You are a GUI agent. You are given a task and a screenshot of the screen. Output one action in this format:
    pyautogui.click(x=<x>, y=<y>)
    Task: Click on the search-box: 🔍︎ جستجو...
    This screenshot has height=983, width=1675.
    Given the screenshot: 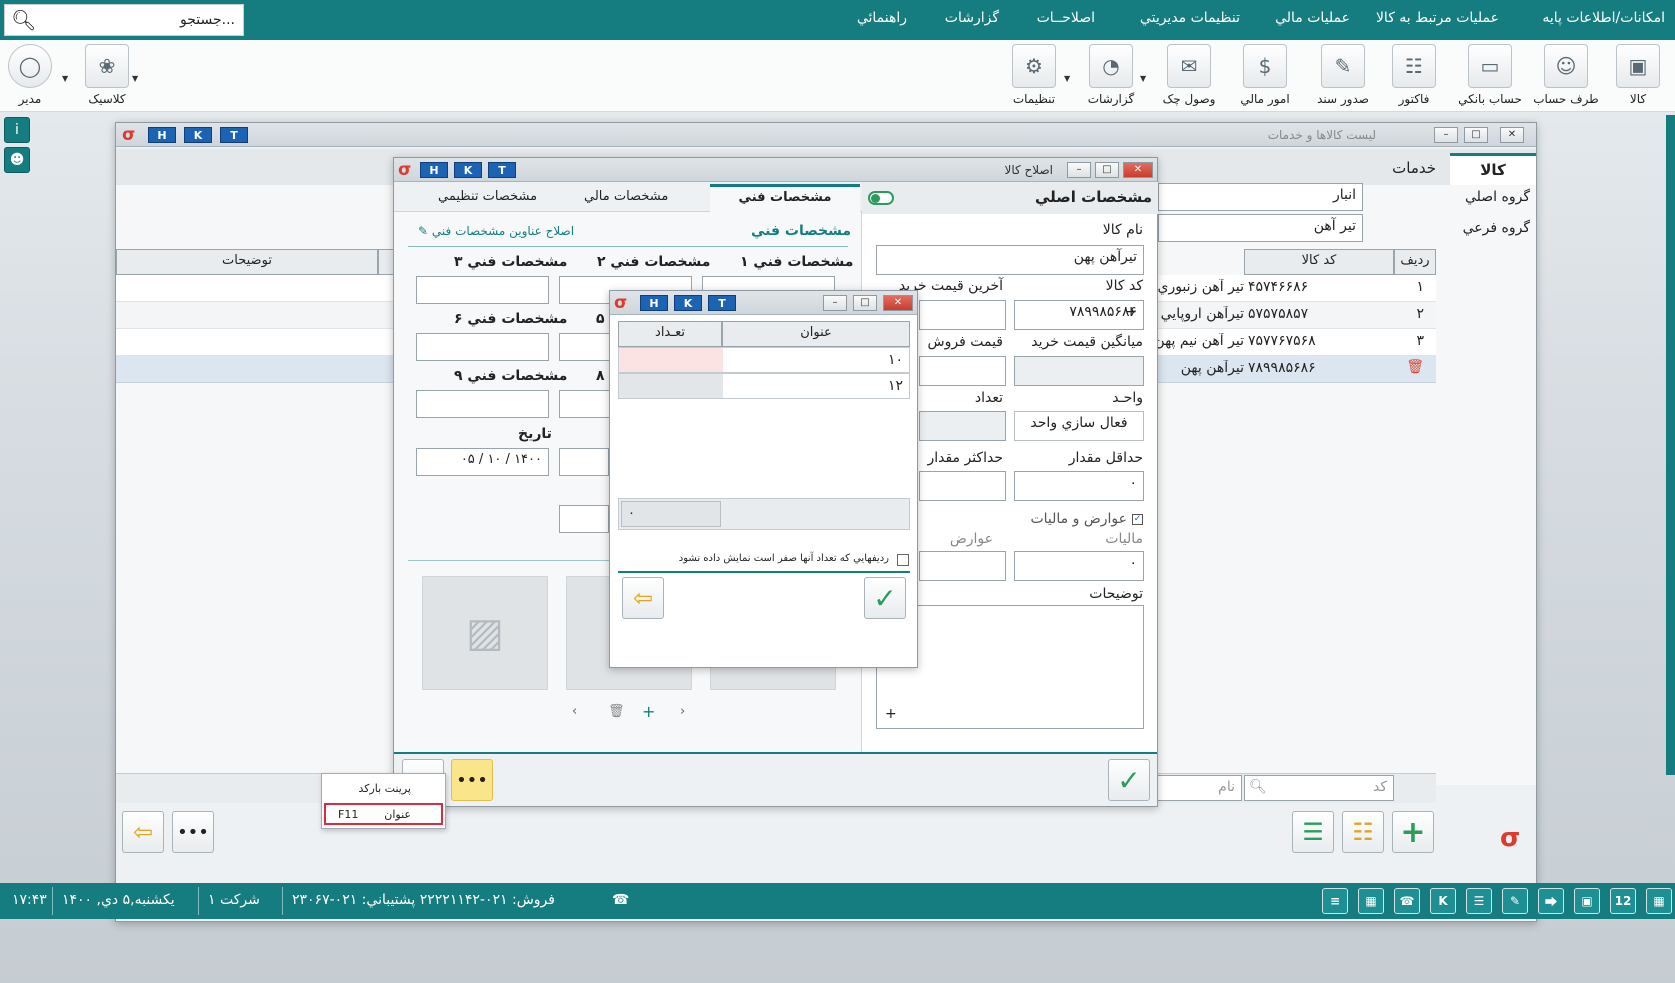 What is the action you would take?
    pyautogui.click(x=124, y=20)
    